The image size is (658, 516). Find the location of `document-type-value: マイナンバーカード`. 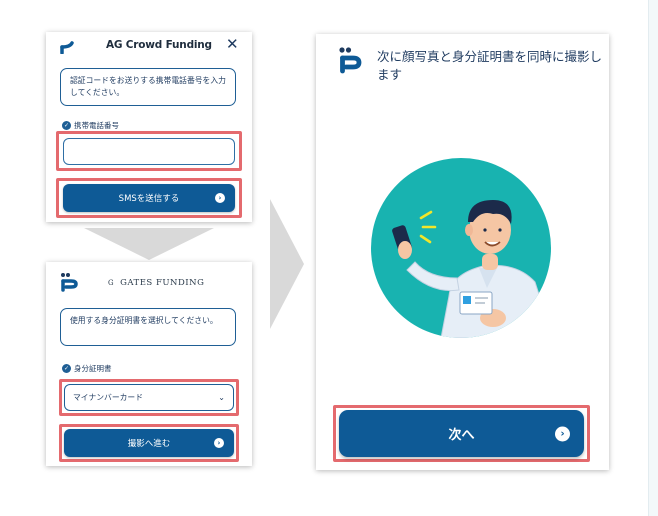

document-type-value: マイナンバーカード is located at coordinates (108, 397).